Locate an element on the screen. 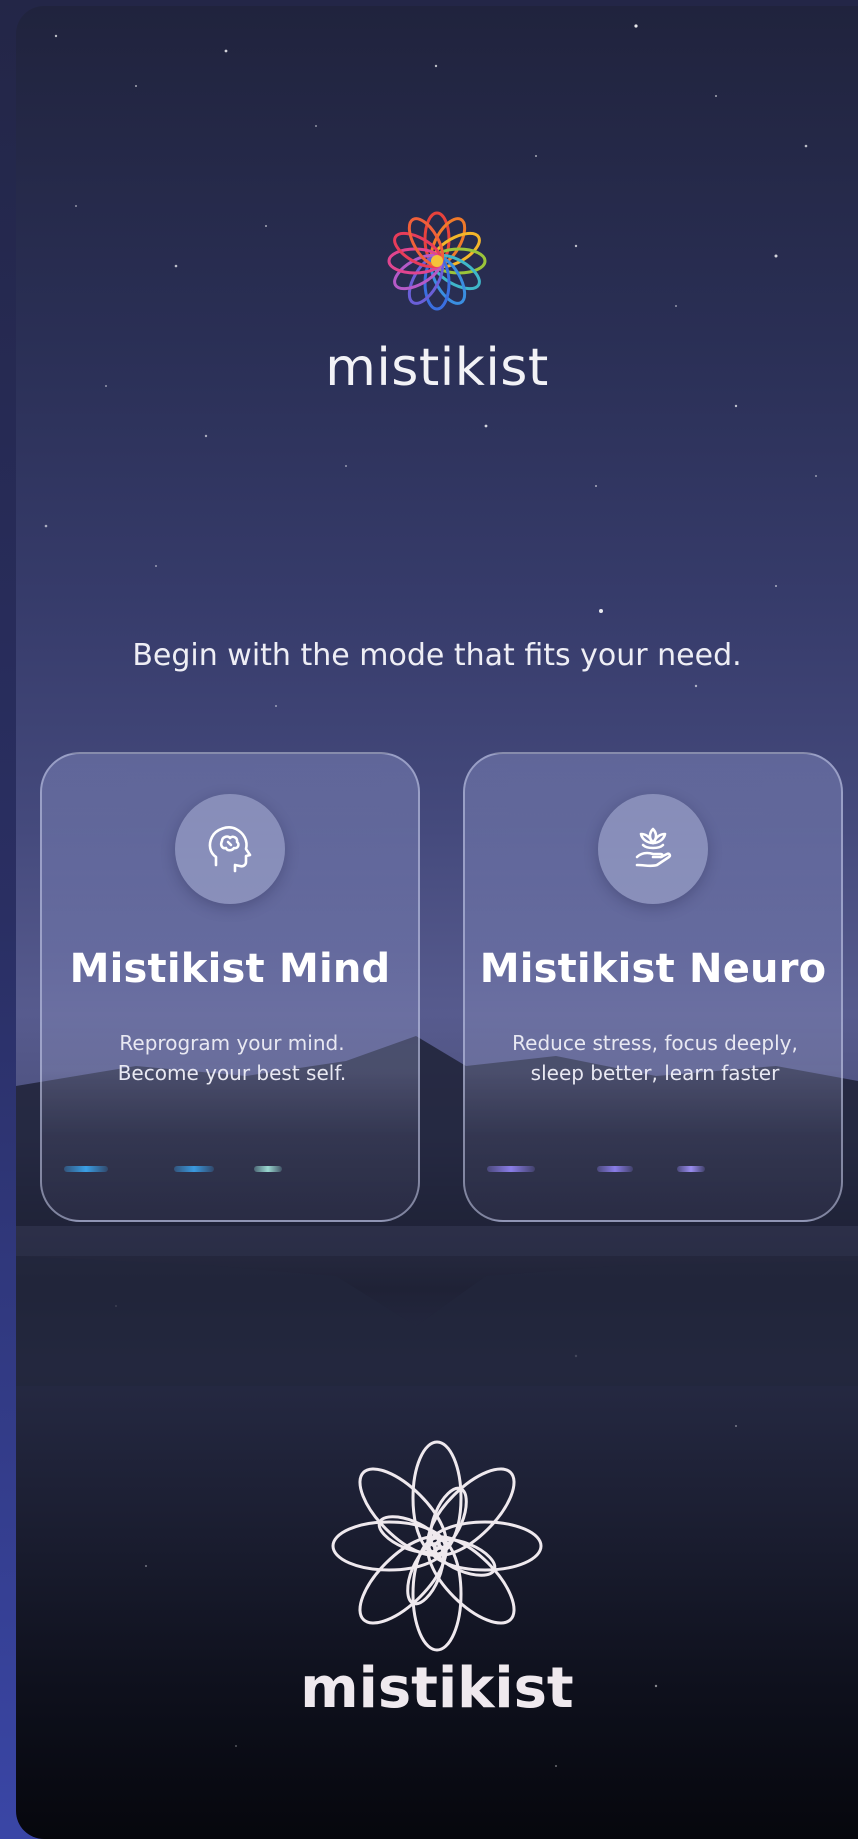  mandala-color-logo-icon is located at coordinates (437, 261).